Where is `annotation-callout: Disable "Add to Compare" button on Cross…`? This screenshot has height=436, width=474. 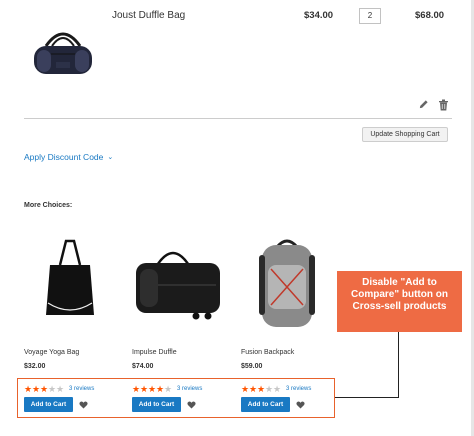
annotation-callout: Disable "Add to Compare" button on Cross… is located at coordinates (399, 301).